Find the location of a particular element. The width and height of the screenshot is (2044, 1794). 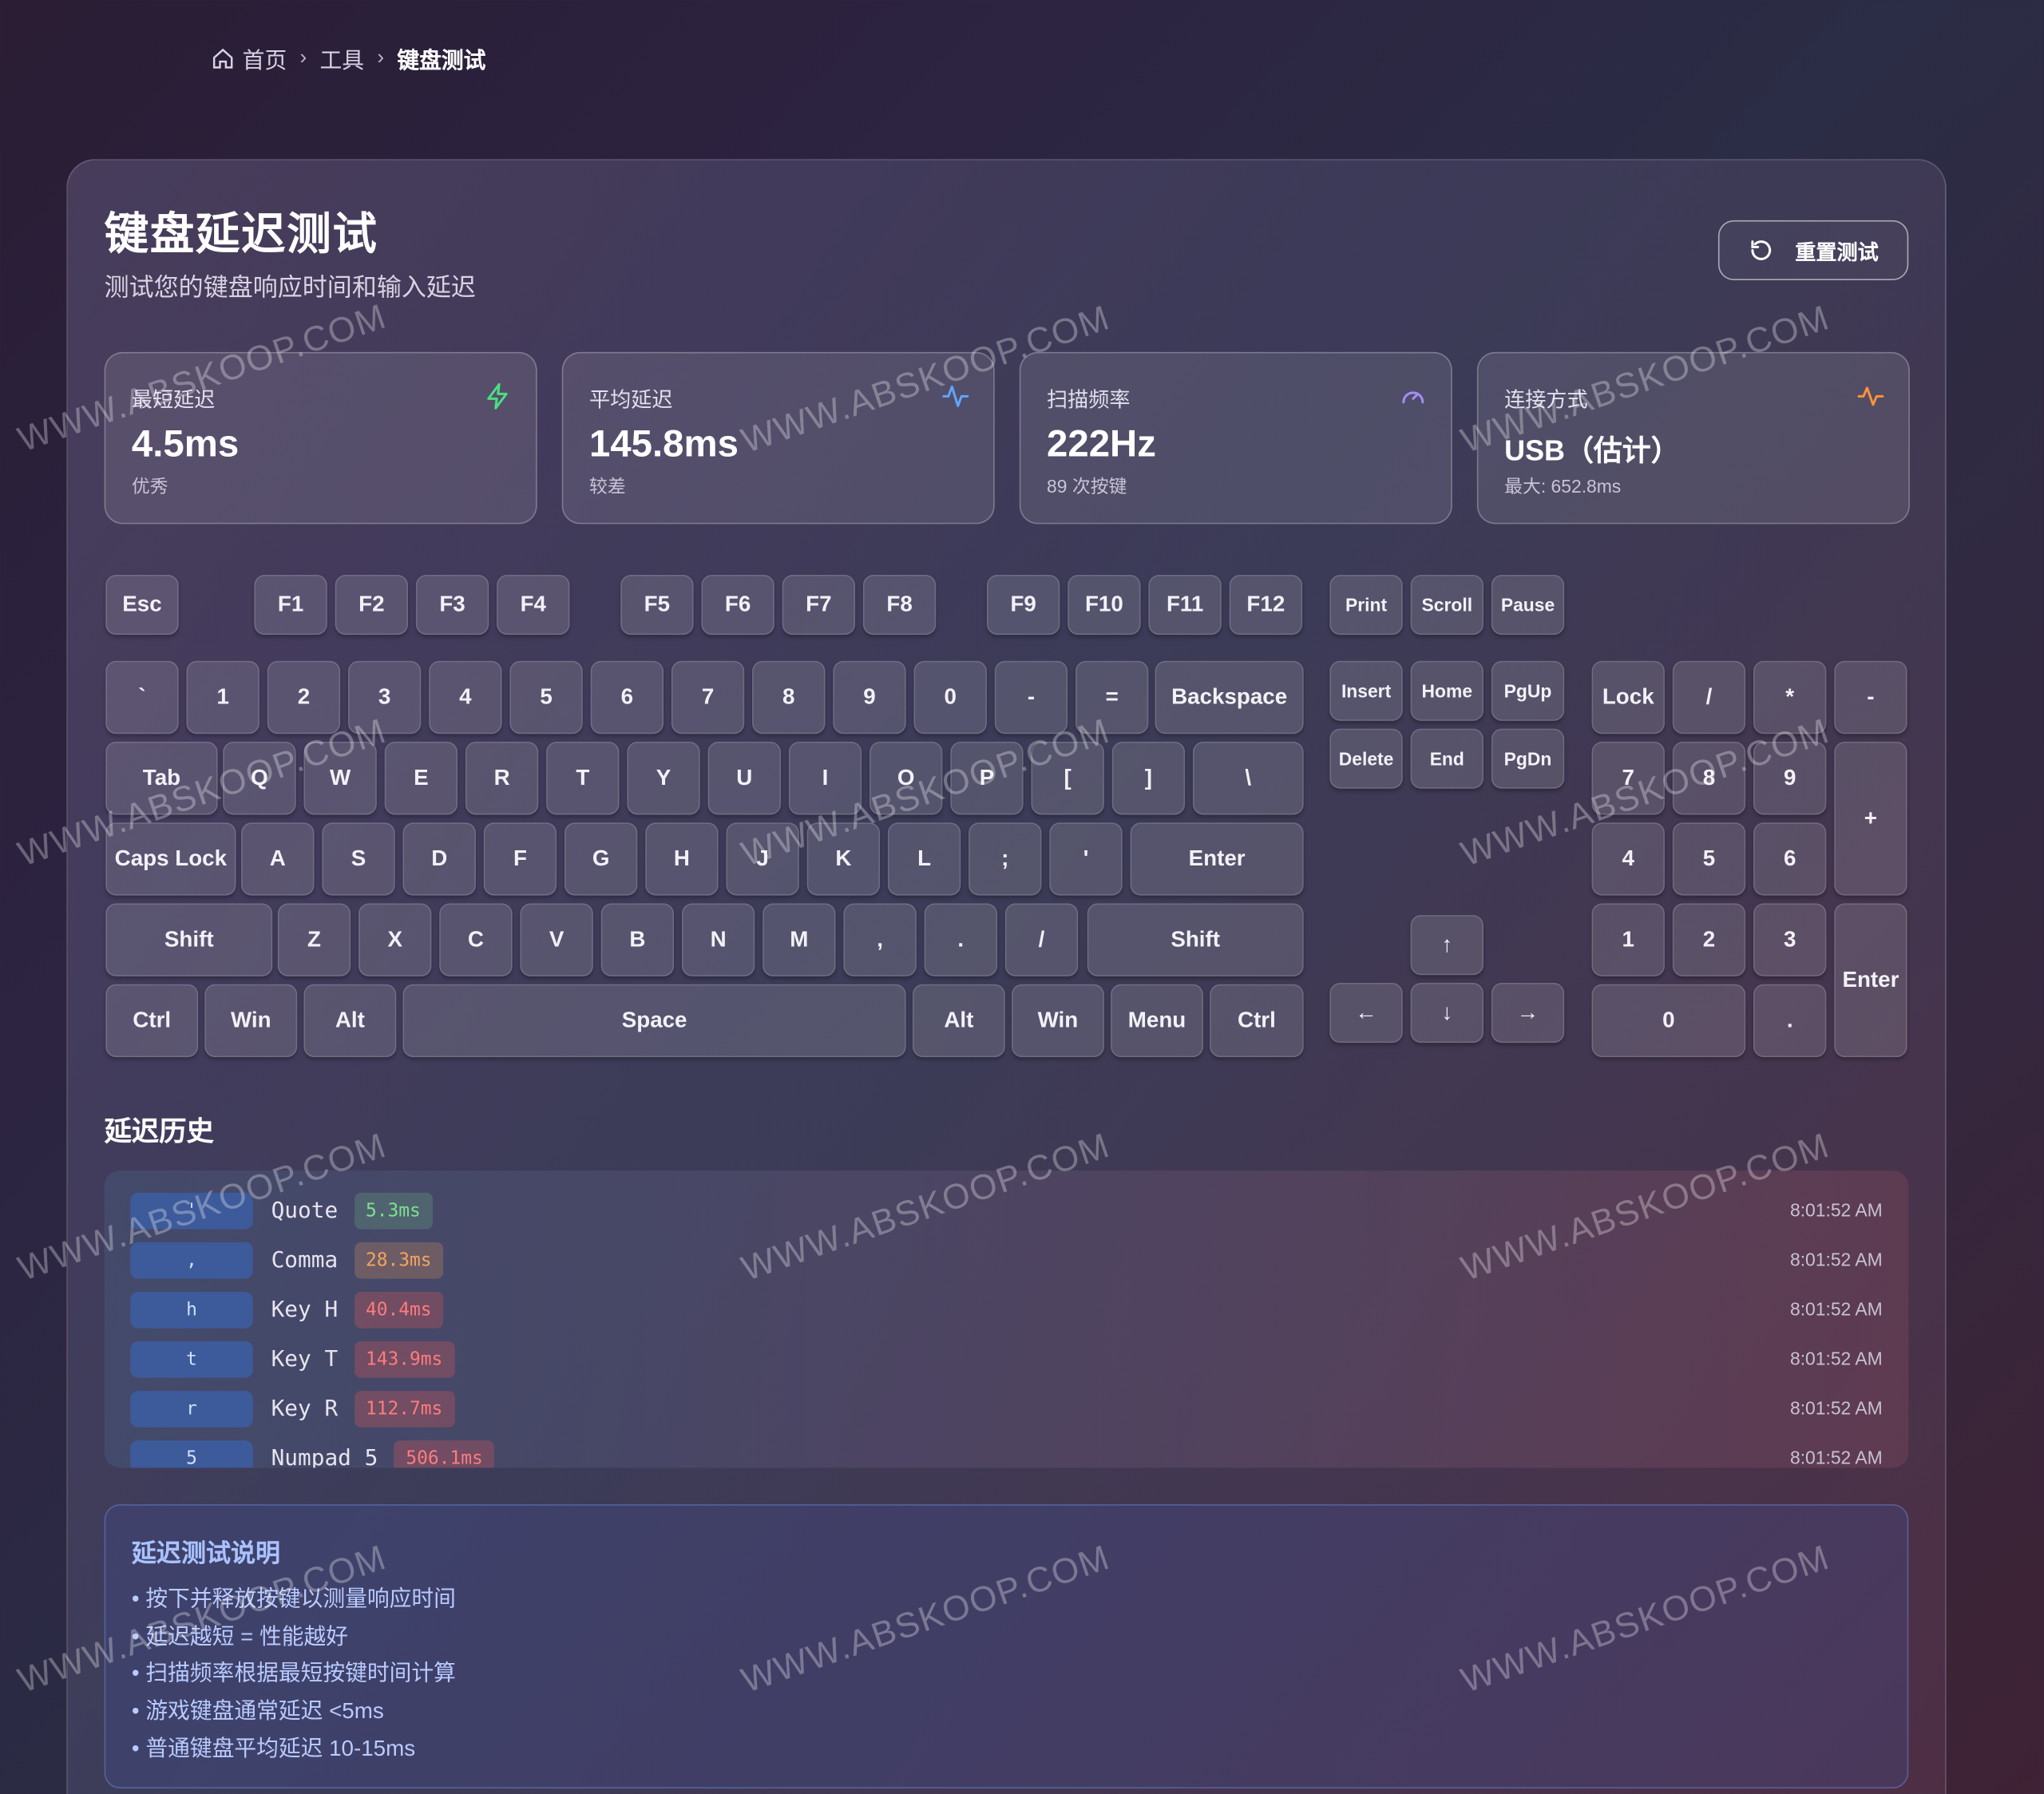

key-home: Home is located at coordinates (1447, 690).